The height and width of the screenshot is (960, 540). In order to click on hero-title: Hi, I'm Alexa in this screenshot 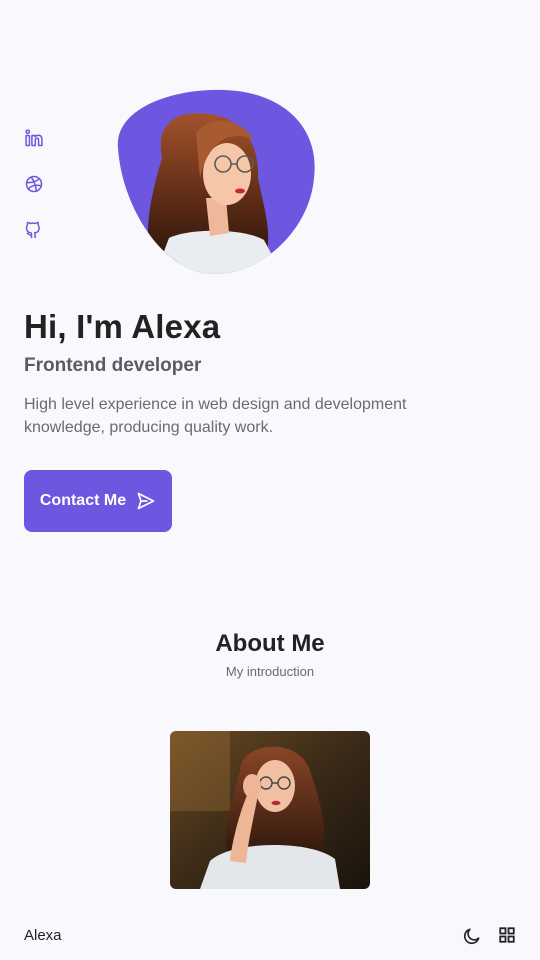, I will do `click(122, 326)`.